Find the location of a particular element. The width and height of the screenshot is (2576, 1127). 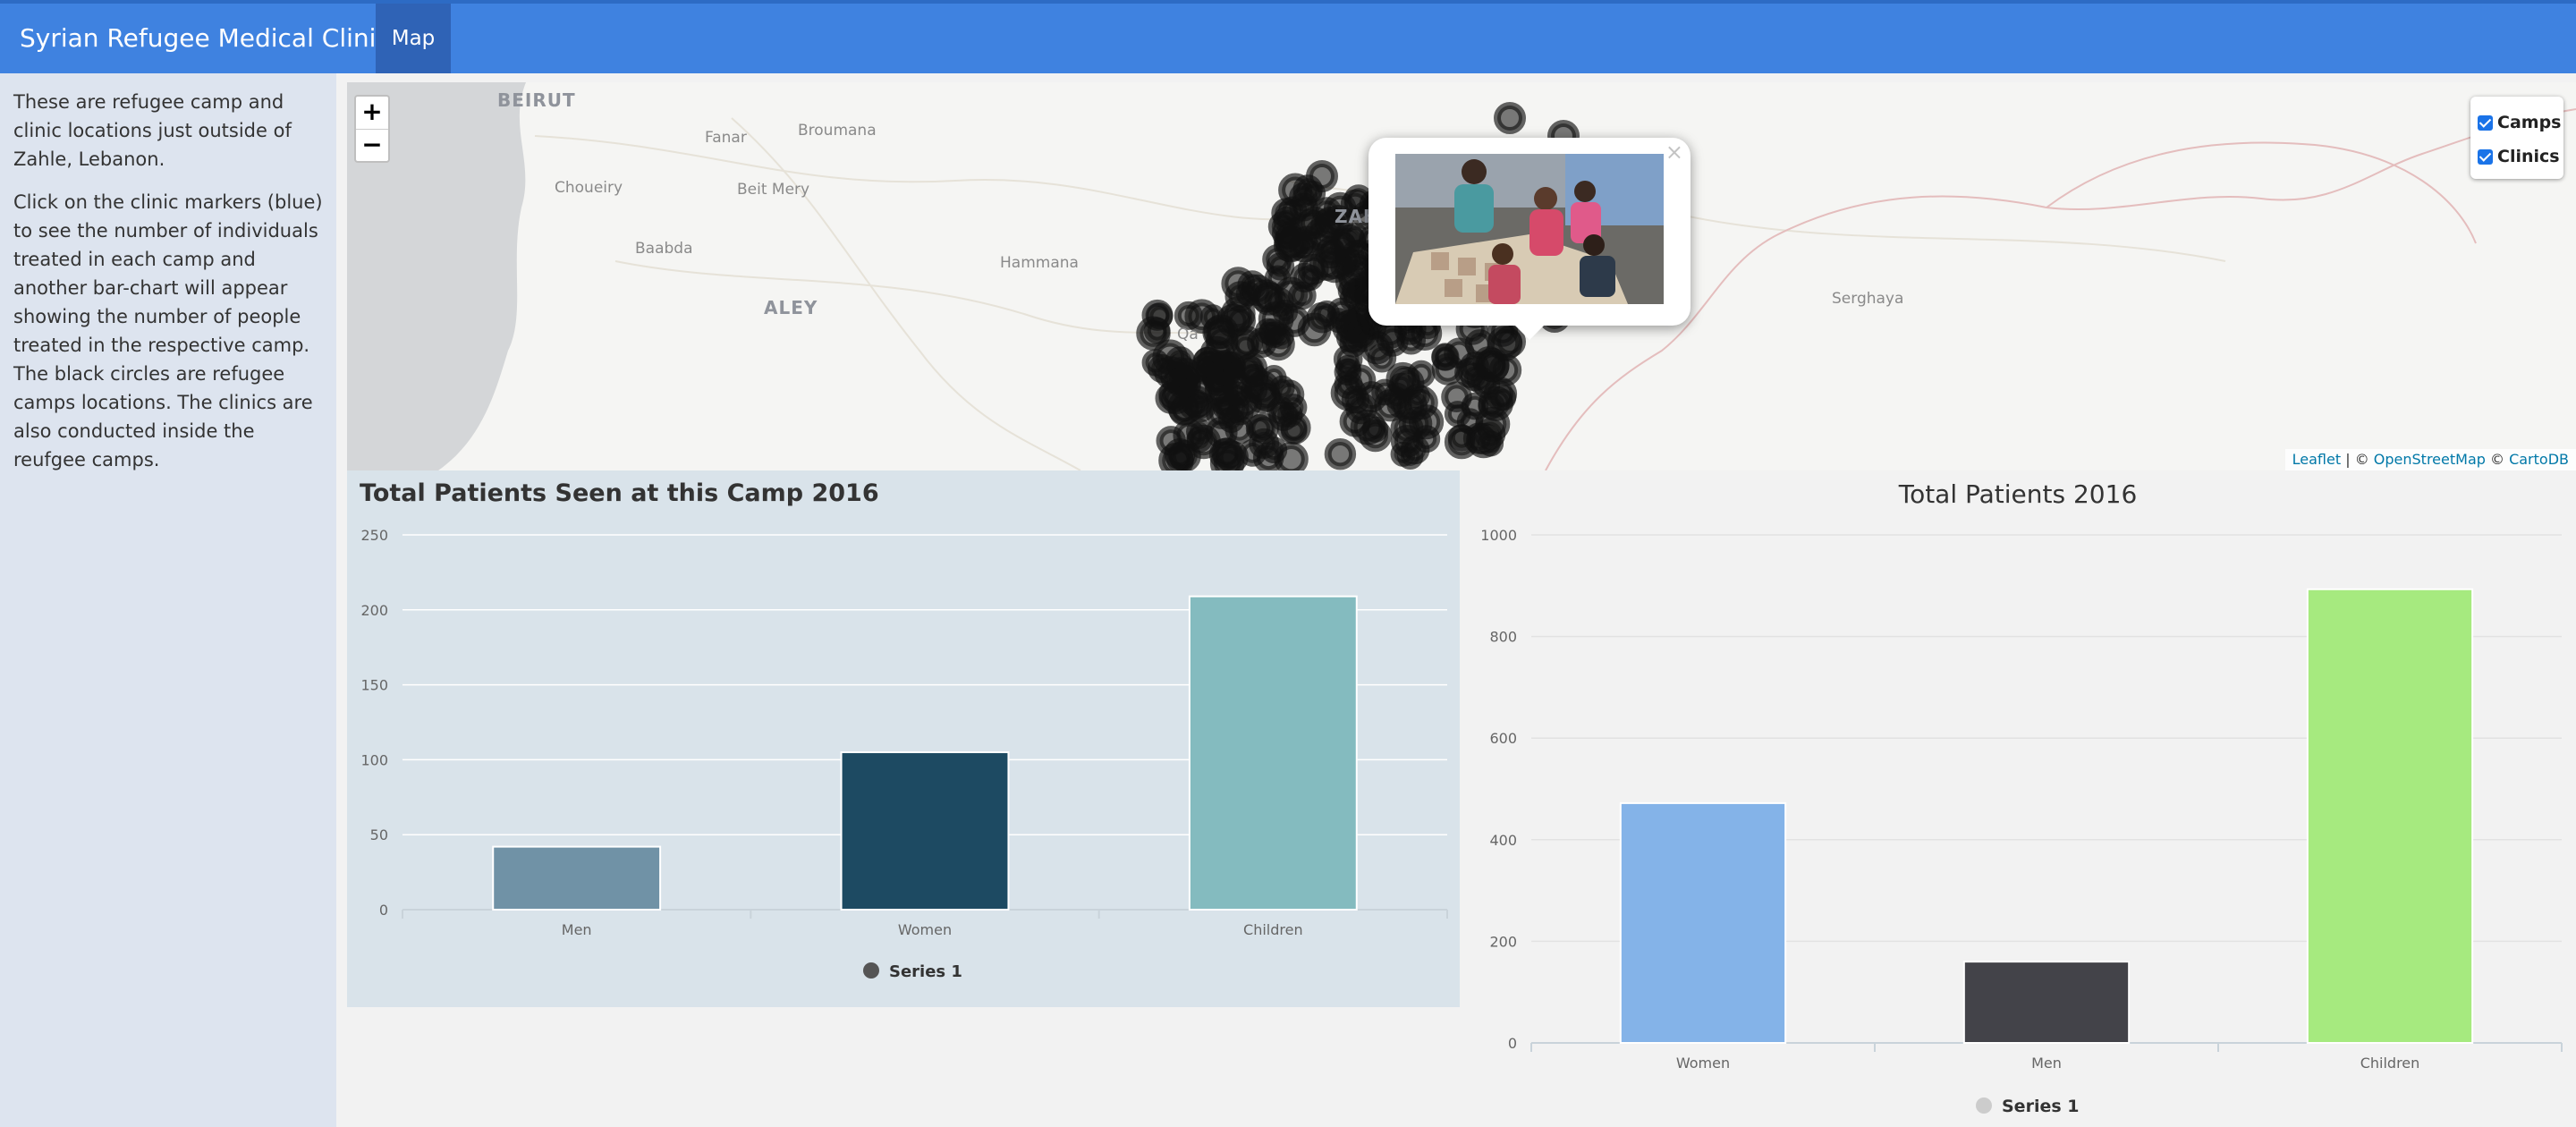

map-label-fanar: Fanar is located at coordinates (726, 138).